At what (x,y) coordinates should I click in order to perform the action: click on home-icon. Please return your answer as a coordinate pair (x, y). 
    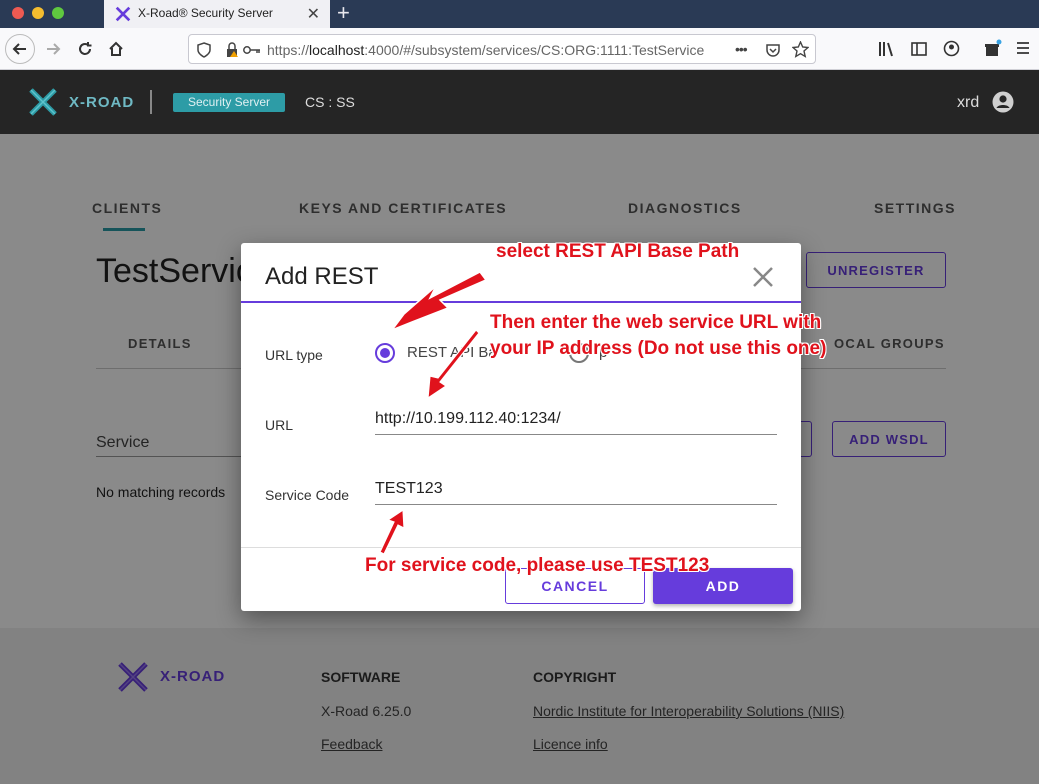
    Looking at the image, I should click on (116, 48).